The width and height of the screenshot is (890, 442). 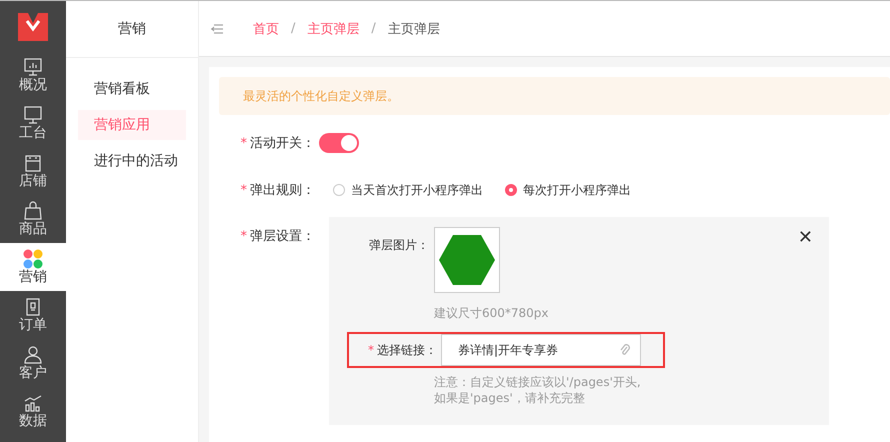 I want to click on monitor-icon, so click(x=33, y=115).